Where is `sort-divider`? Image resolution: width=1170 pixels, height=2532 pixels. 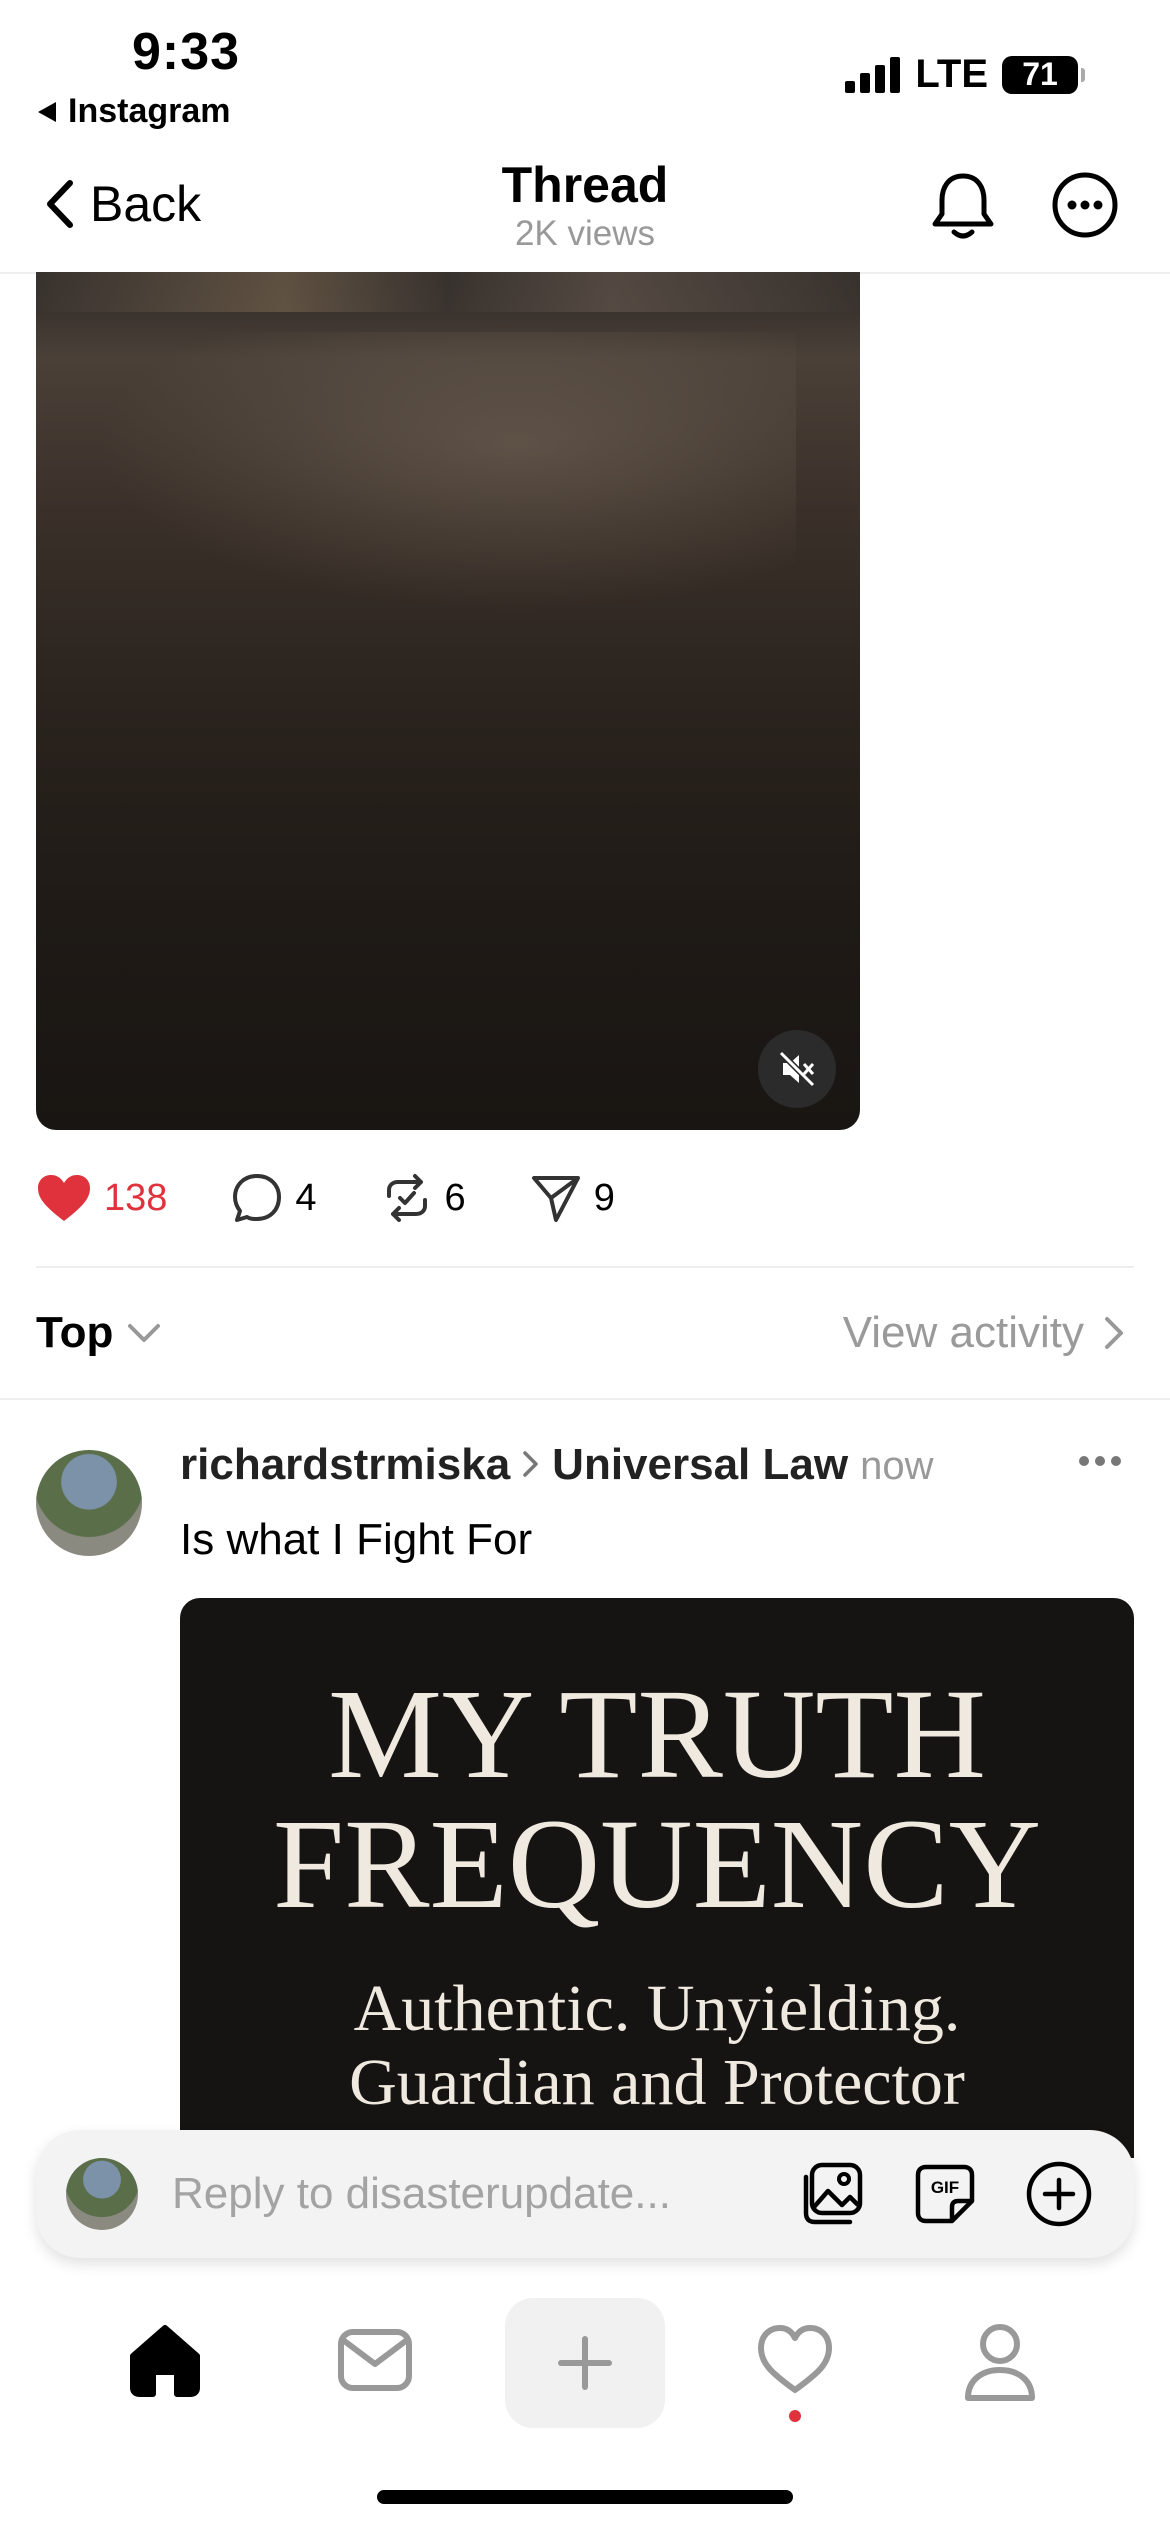 sort-divider is located at coordinates (585, 1399).